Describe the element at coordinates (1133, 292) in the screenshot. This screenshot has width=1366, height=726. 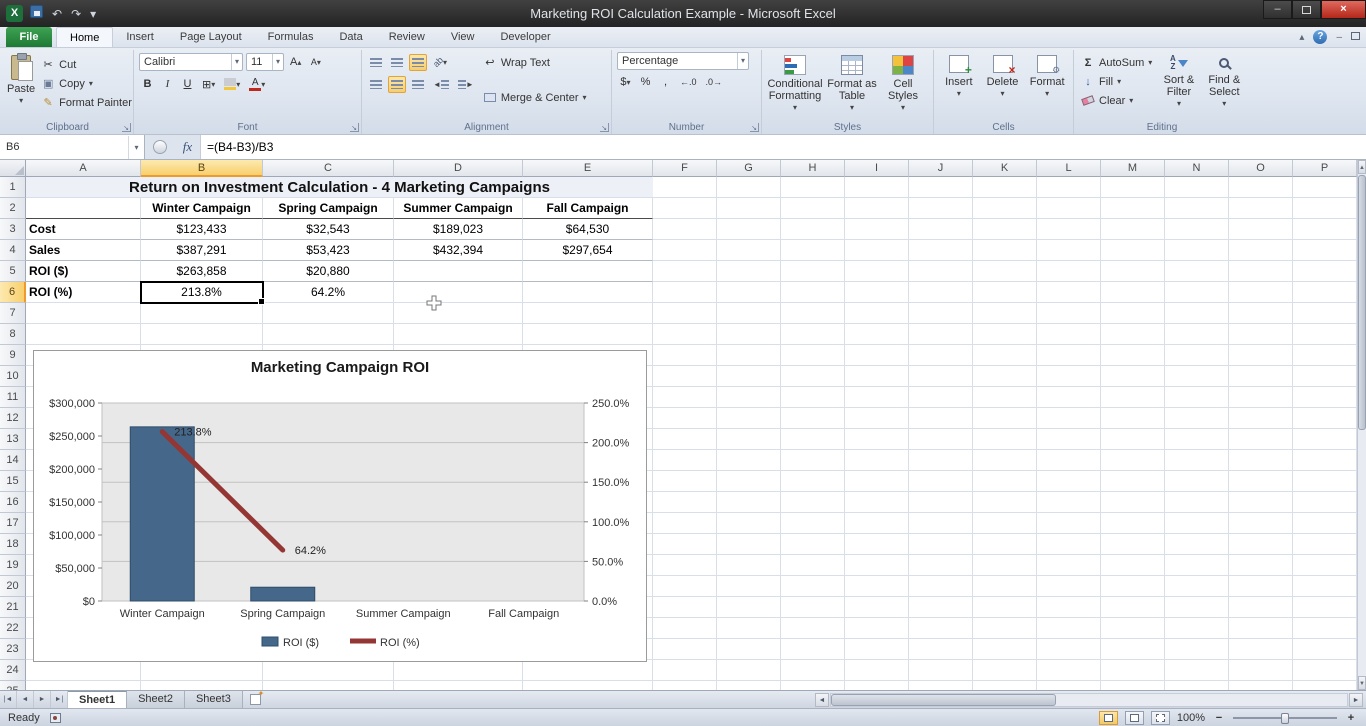
I see `cell-M6` at that location.